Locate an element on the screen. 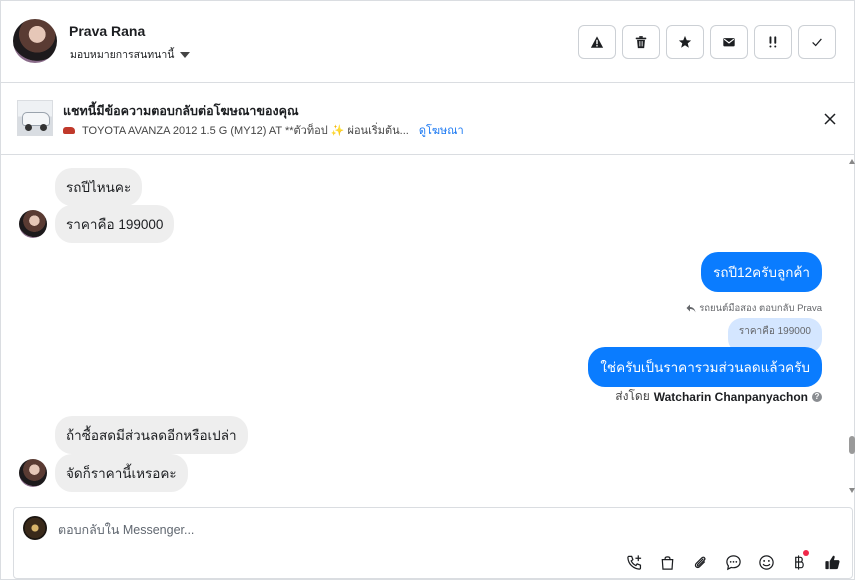 The image size is (855, 580). star-button is located at coordinates (685, 42).